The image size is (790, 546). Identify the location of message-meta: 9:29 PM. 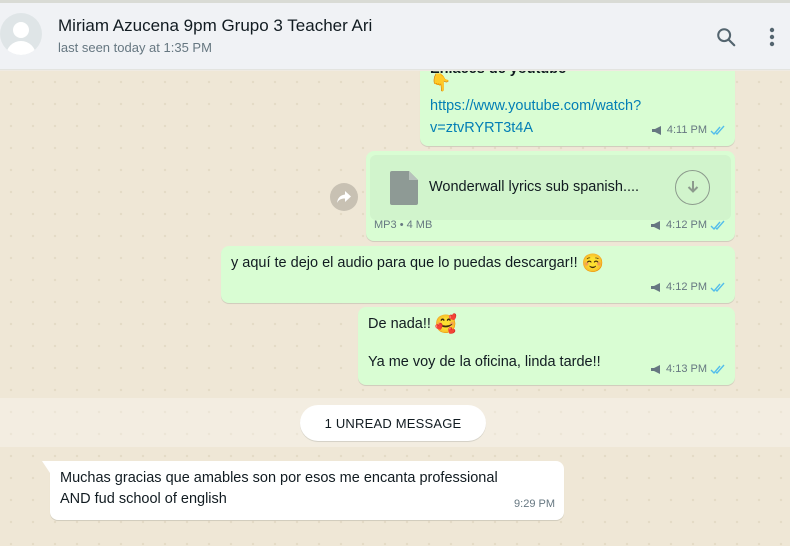
(534, 504).